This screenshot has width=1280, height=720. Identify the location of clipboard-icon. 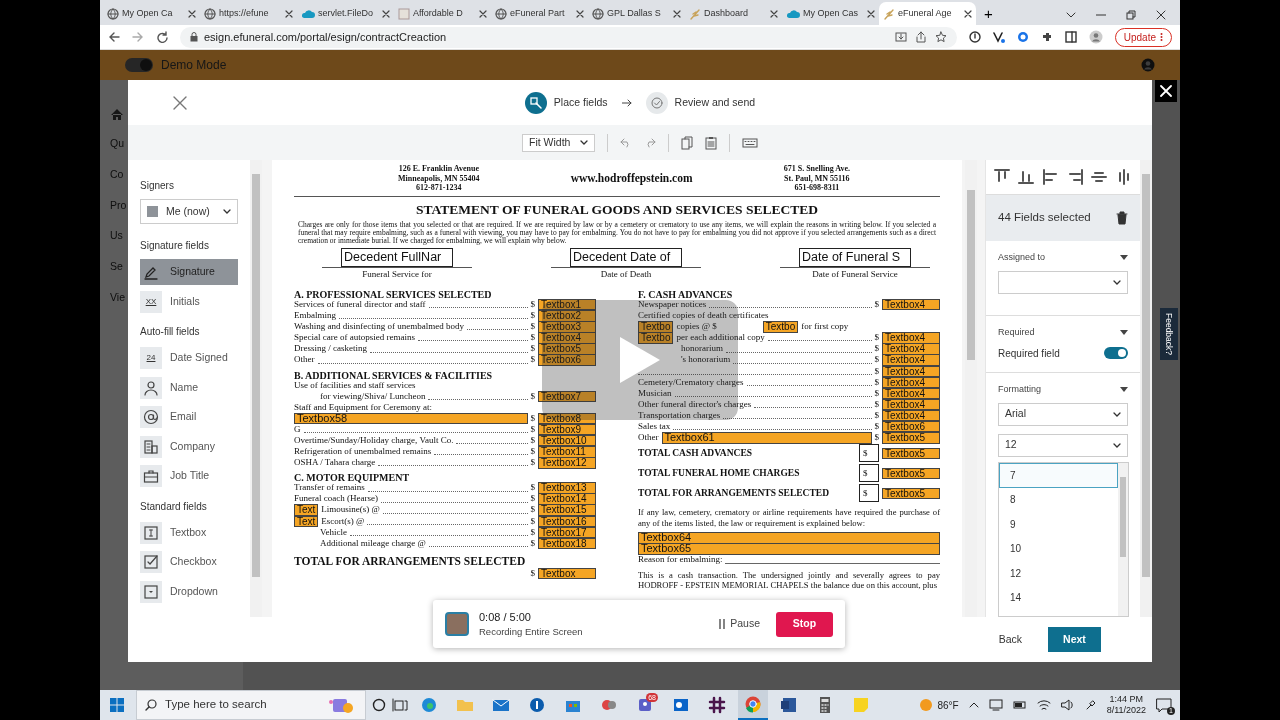
(711, 142).